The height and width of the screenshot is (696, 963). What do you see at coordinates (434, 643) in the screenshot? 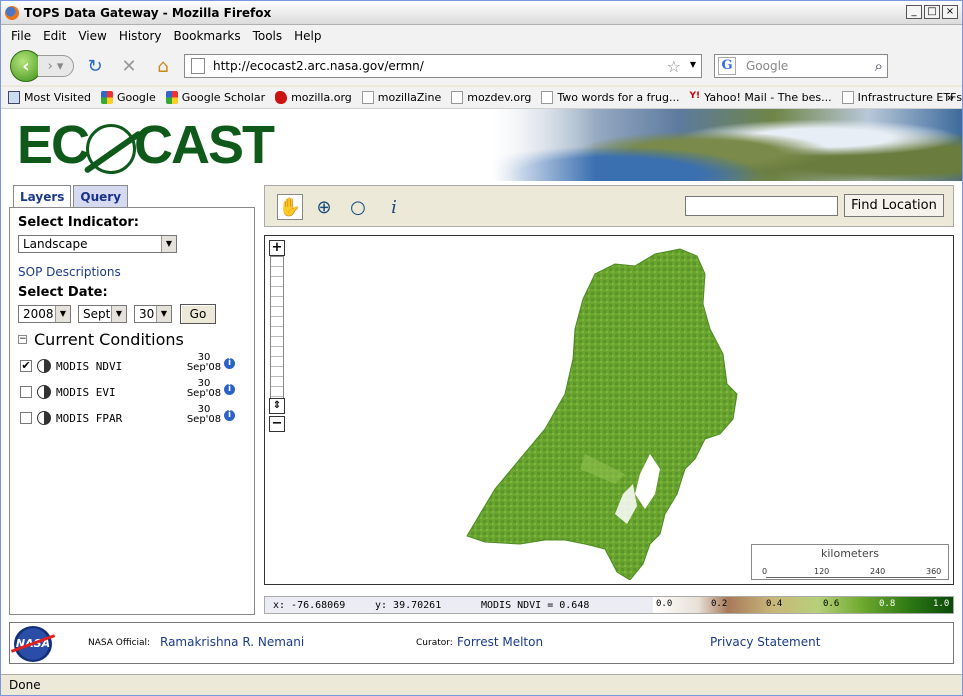
I see `curator-label: Curator:` at bounding box center [434, 643].